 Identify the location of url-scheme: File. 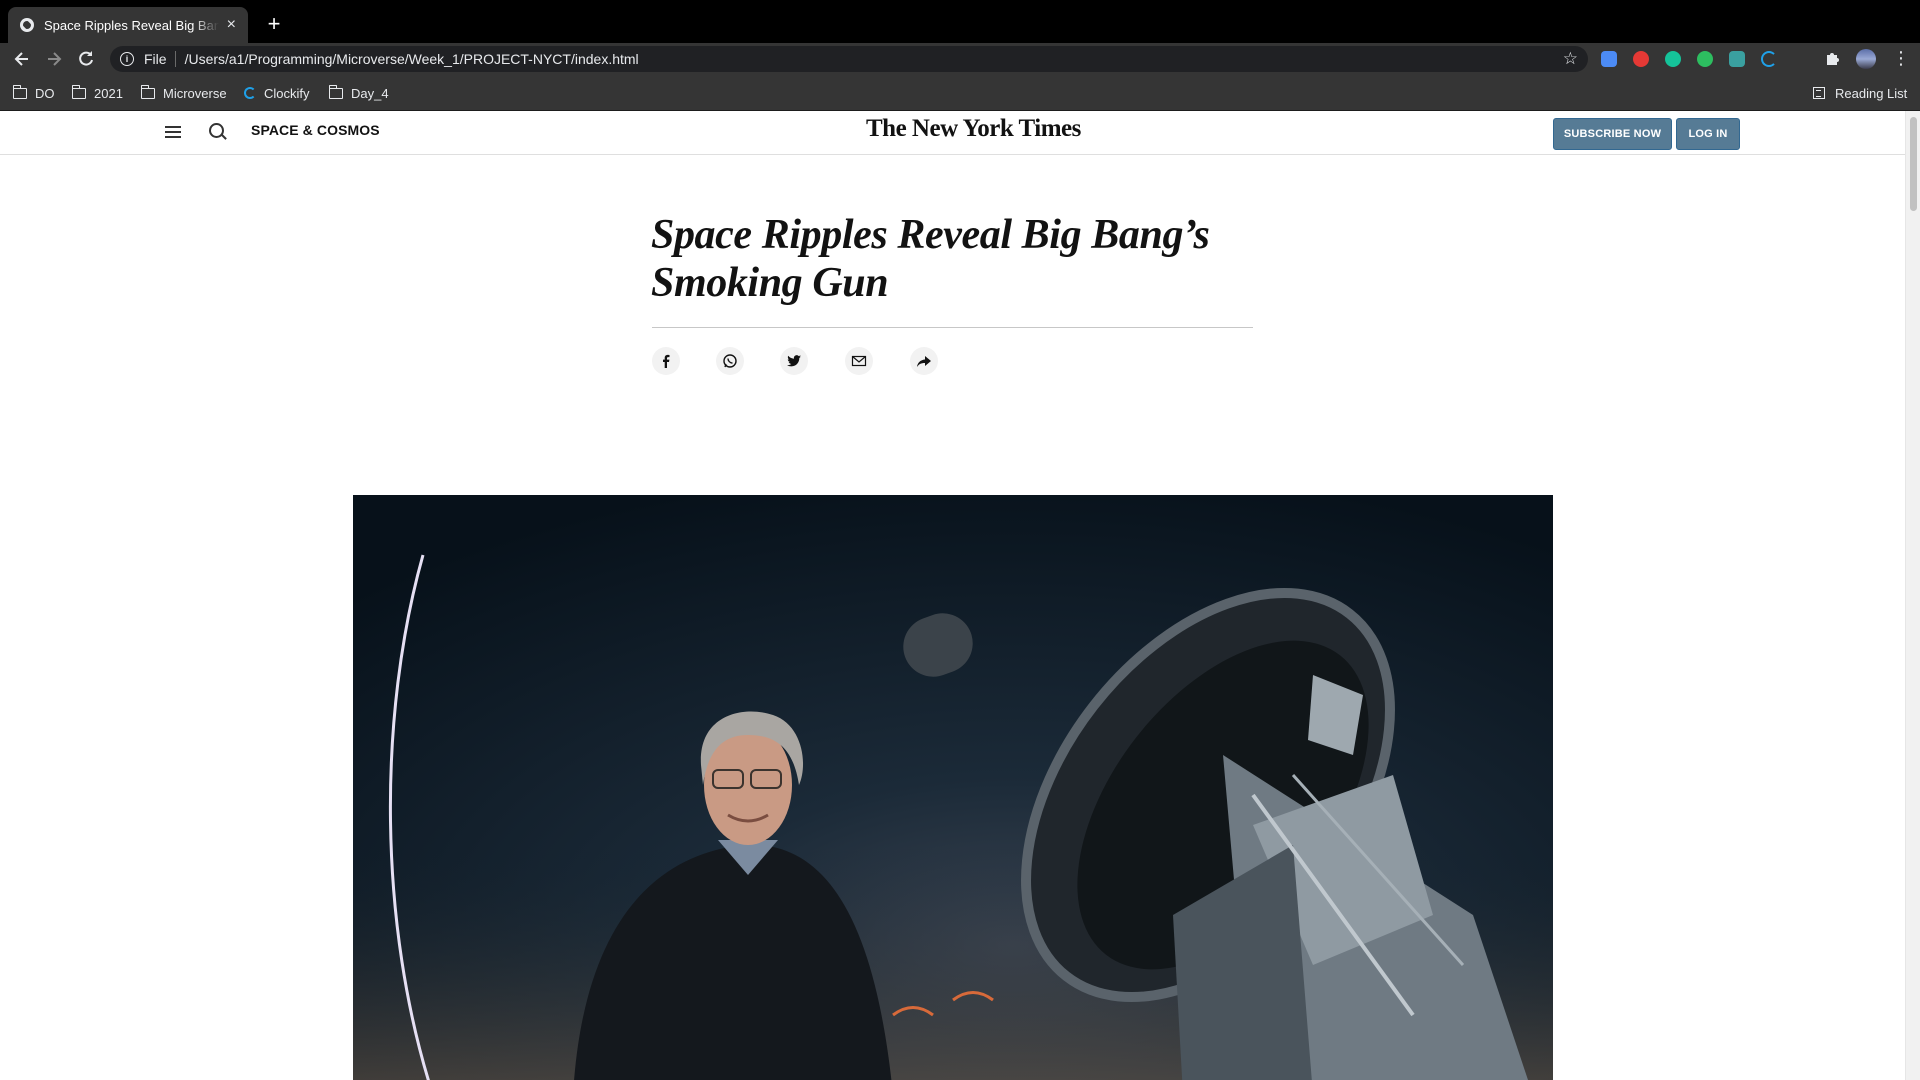
(155, 59).